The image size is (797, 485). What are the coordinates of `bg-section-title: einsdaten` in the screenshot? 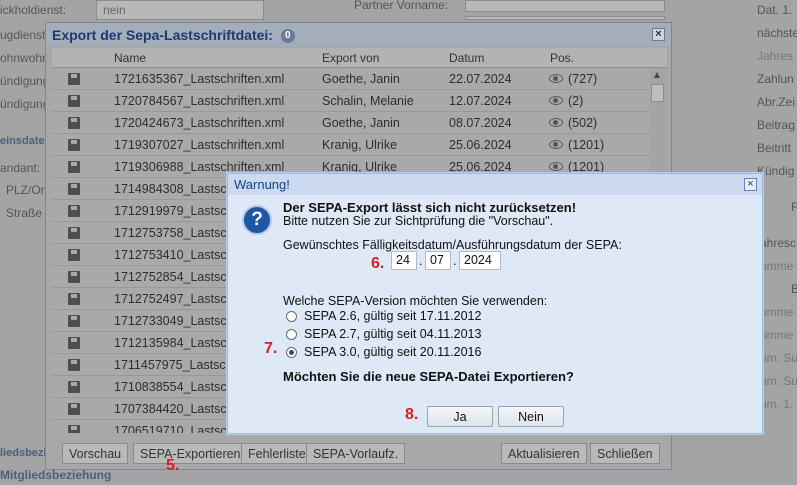 It's located at (26, 141).